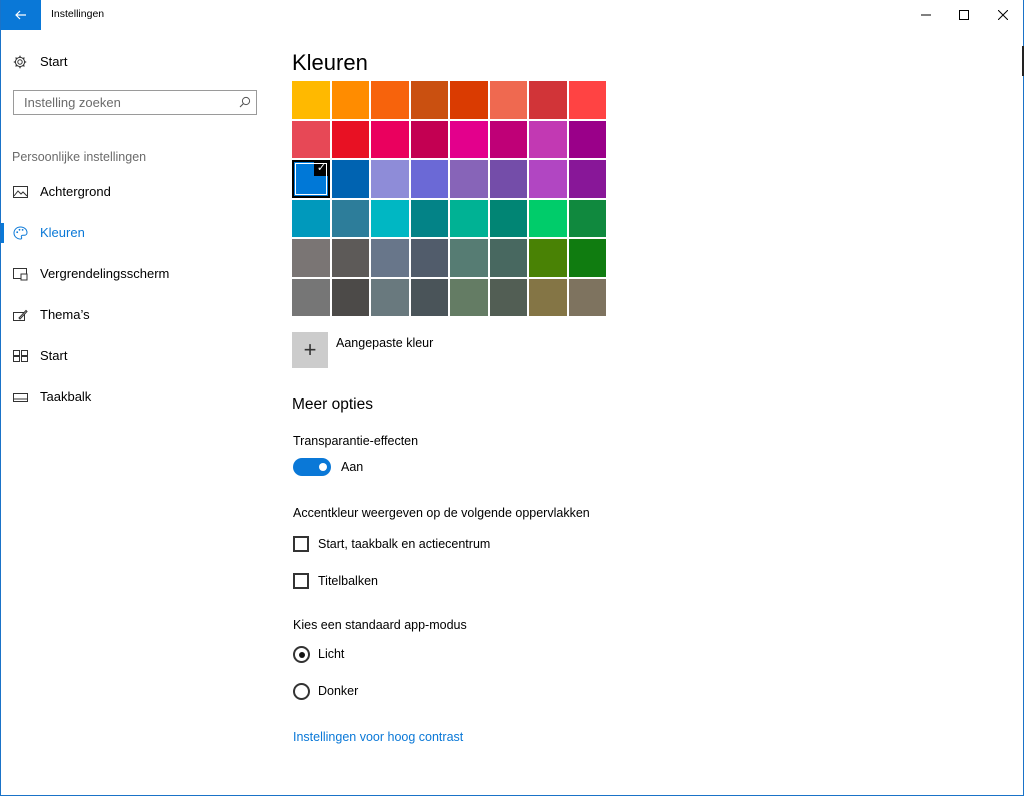 The width and height of the screenshot is (1024, 797). Describe the element at coordinates (312, 467) in the screenshot. I see `transparency-toggle` at that location.